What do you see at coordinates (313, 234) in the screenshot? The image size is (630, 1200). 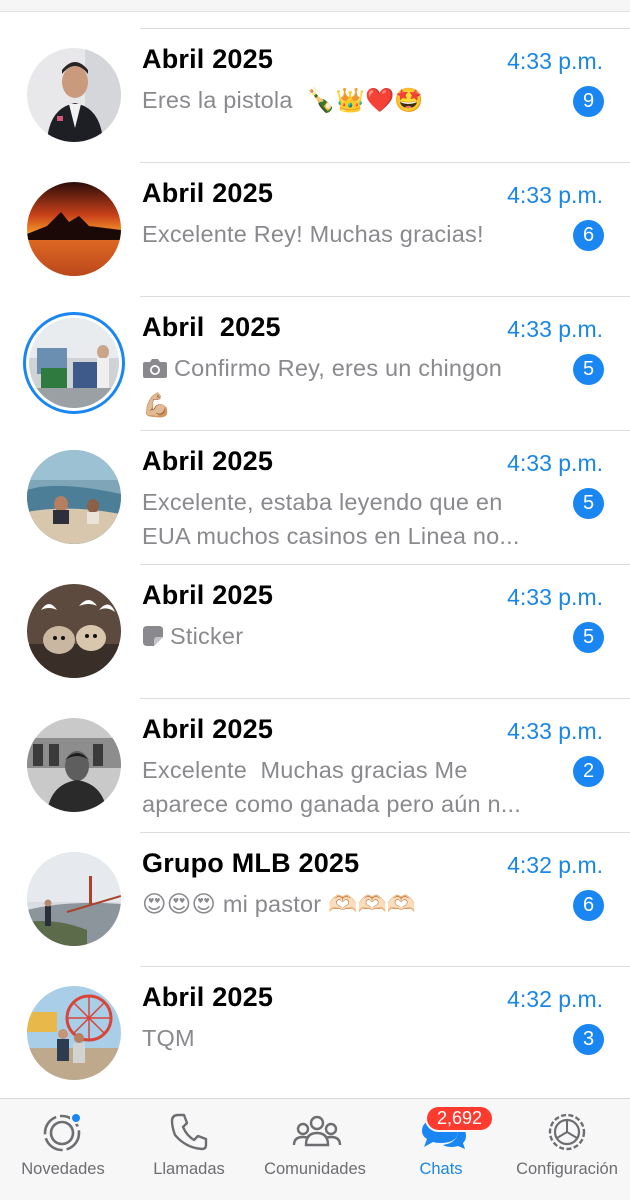 I see `chat-preview: Excelente Rey! Muchas gracias!` at bounding box center [313, 234].